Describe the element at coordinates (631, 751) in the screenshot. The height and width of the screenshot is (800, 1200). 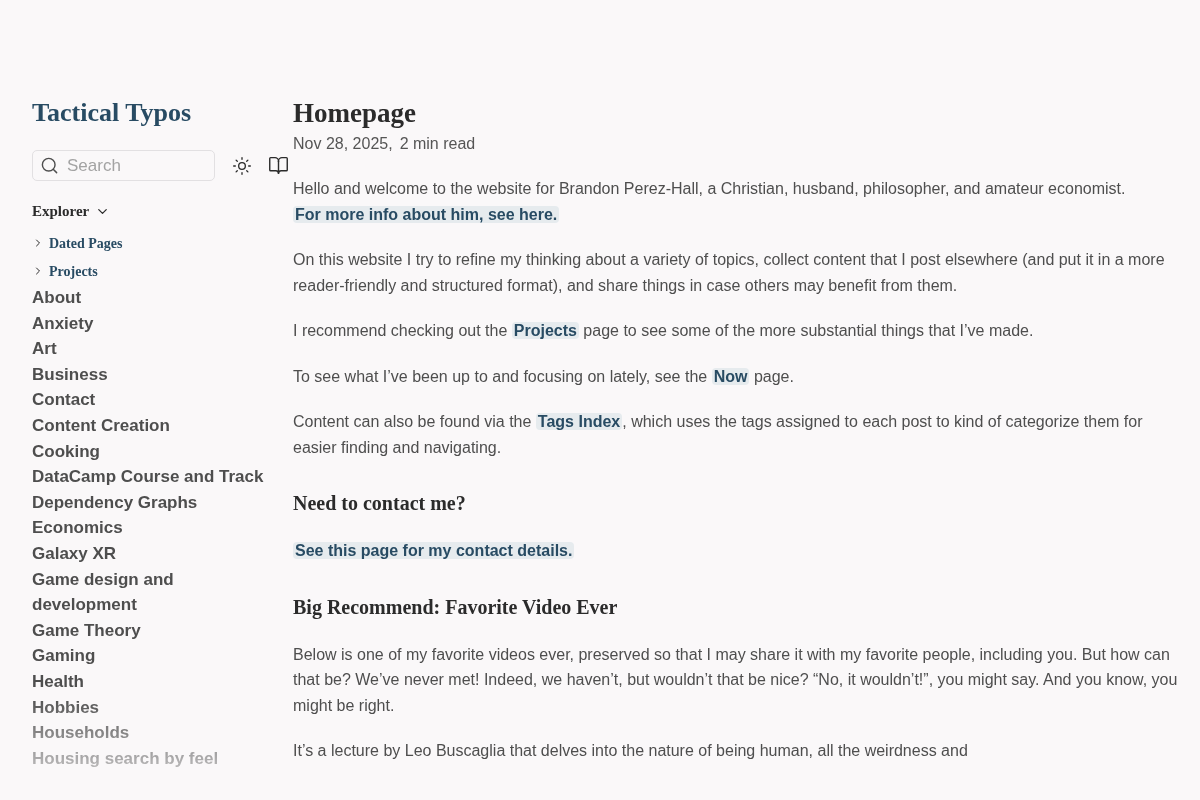
I see `paragraph: It’s a lecture by Leo Buscaglia that delves into the nature of being human, all the weirdness and` at that location.